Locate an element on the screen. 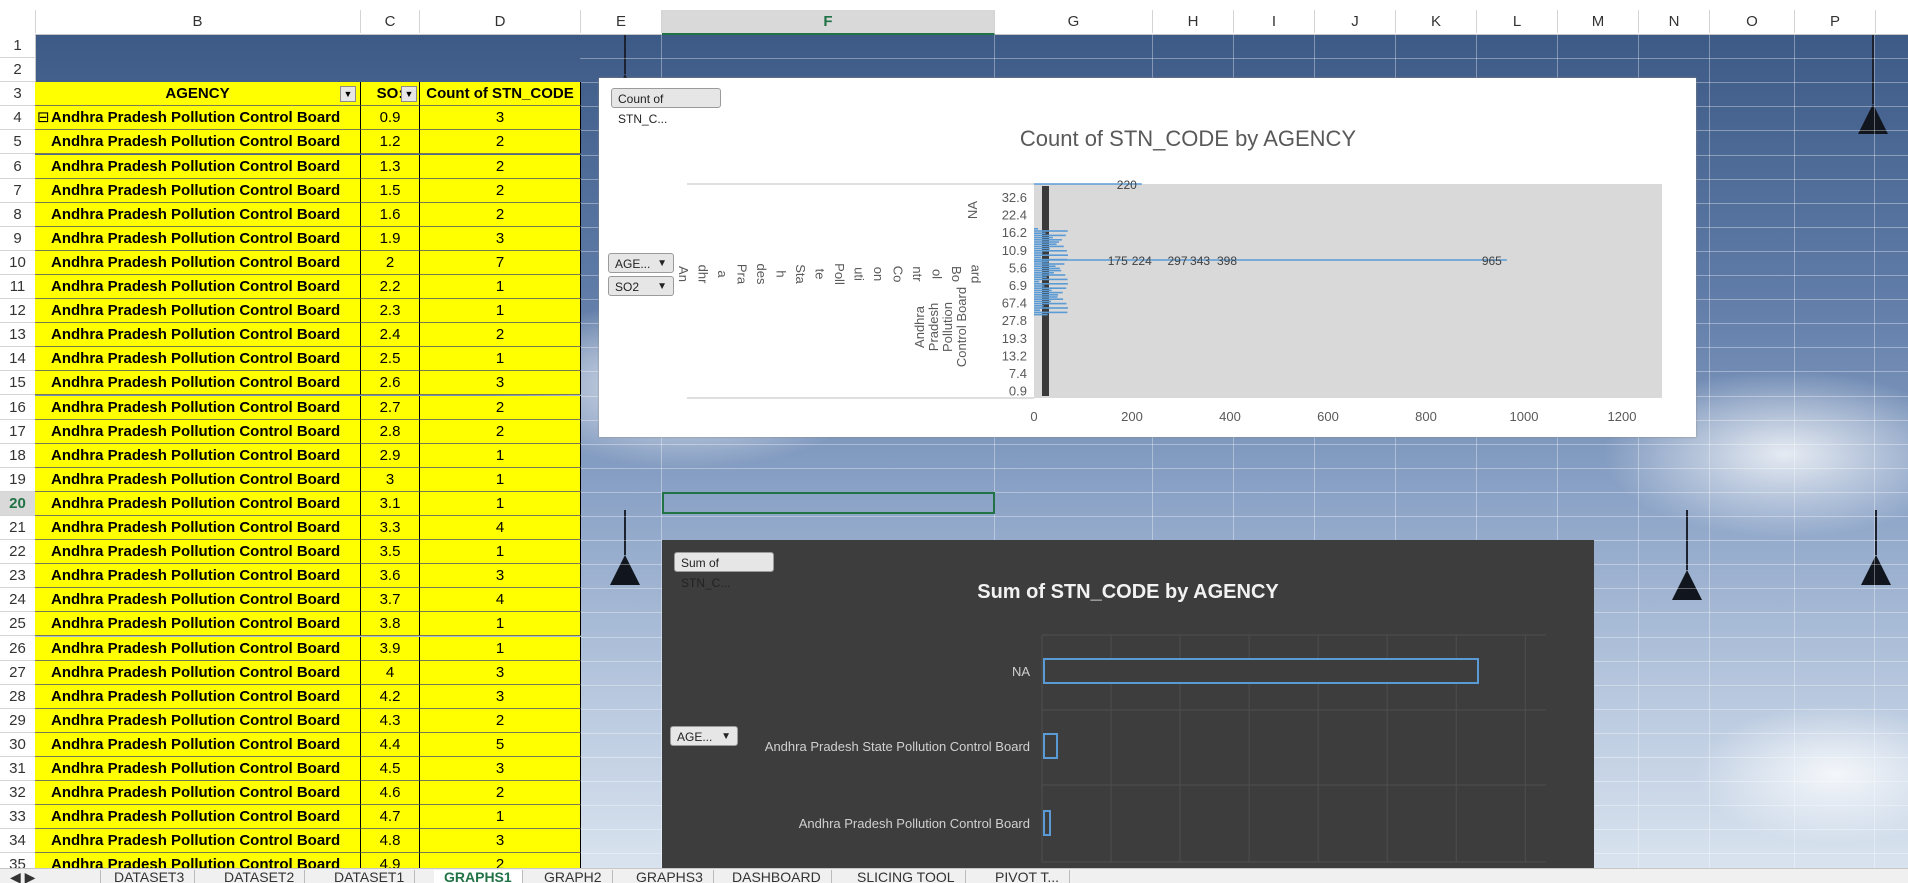  filter-dropdown-icon: ▼ is located at coordinates (348, 94).